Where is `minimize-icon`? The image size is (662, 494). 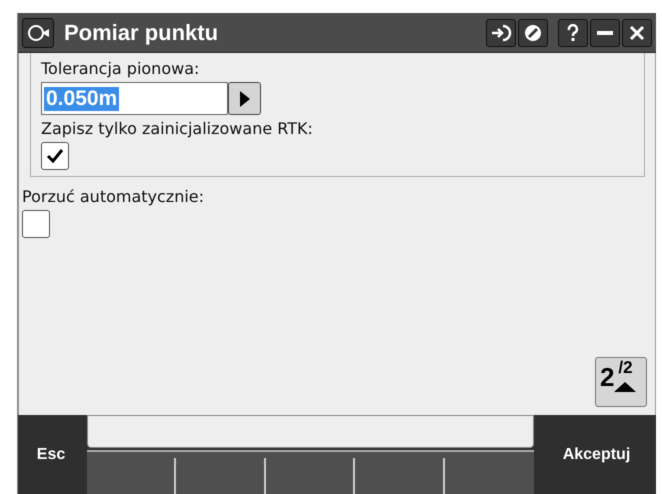
minimize-icon is located at coordinates (605, 32).